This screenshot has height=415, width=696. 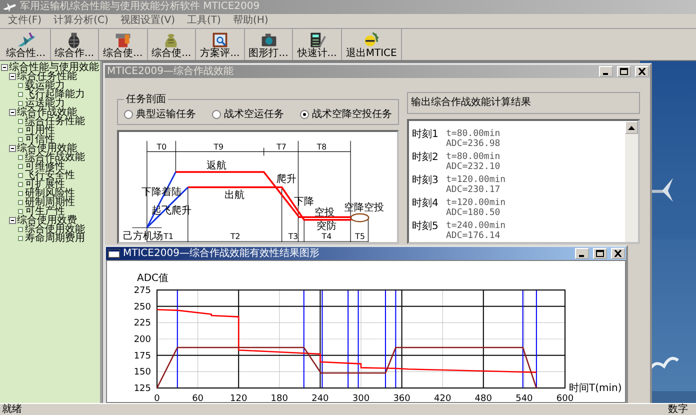 I want to click on section-title: 输出综合作战效能计算结果, so click(x=523, y=103).